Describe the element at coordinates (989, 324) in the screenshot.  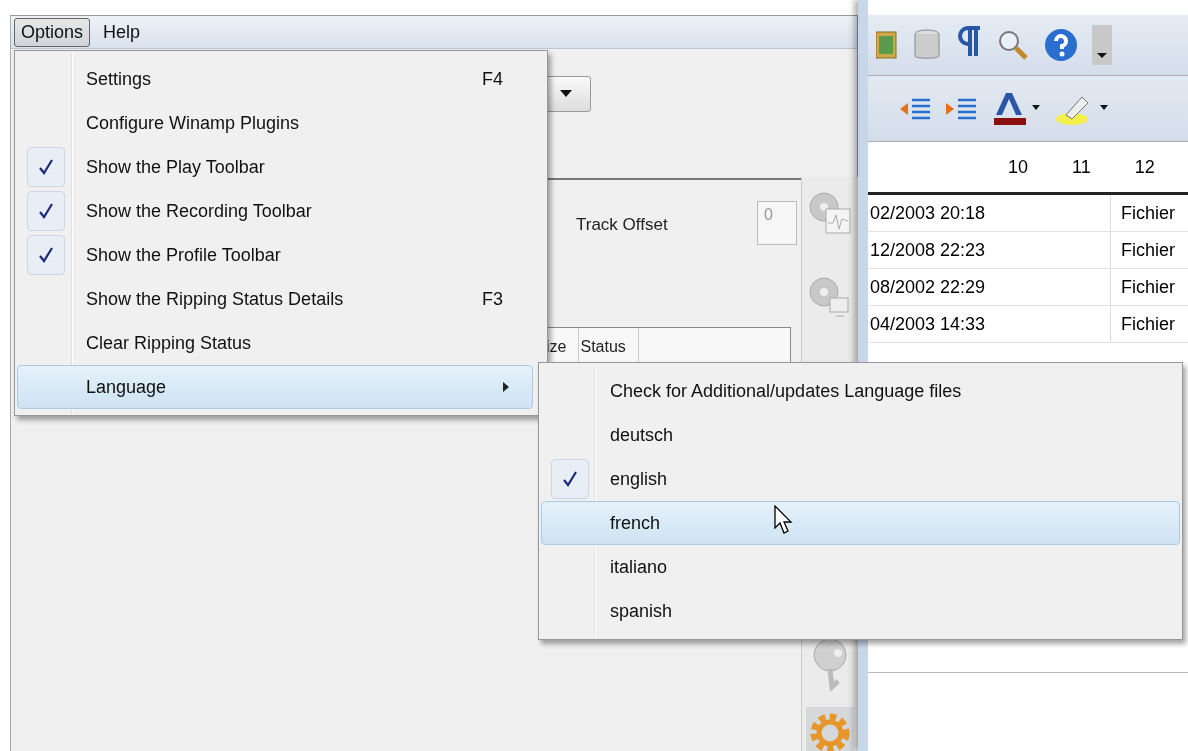
I see `date-cell: 04/2003 14:33` at that location.